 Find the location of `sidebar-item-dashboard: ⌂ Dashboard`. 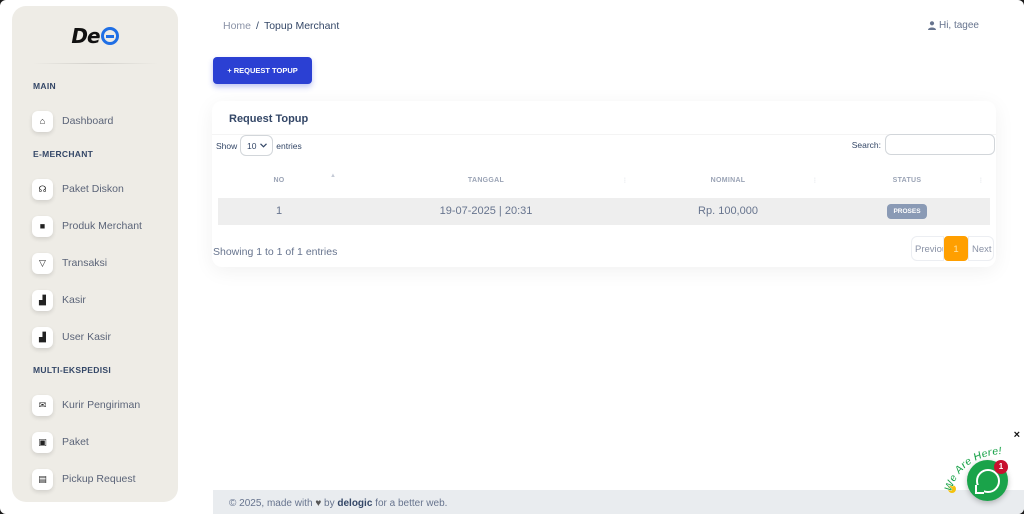

sidebar-item-dashboard: ⌂ Dashboard is located at coordinates (102, 121).